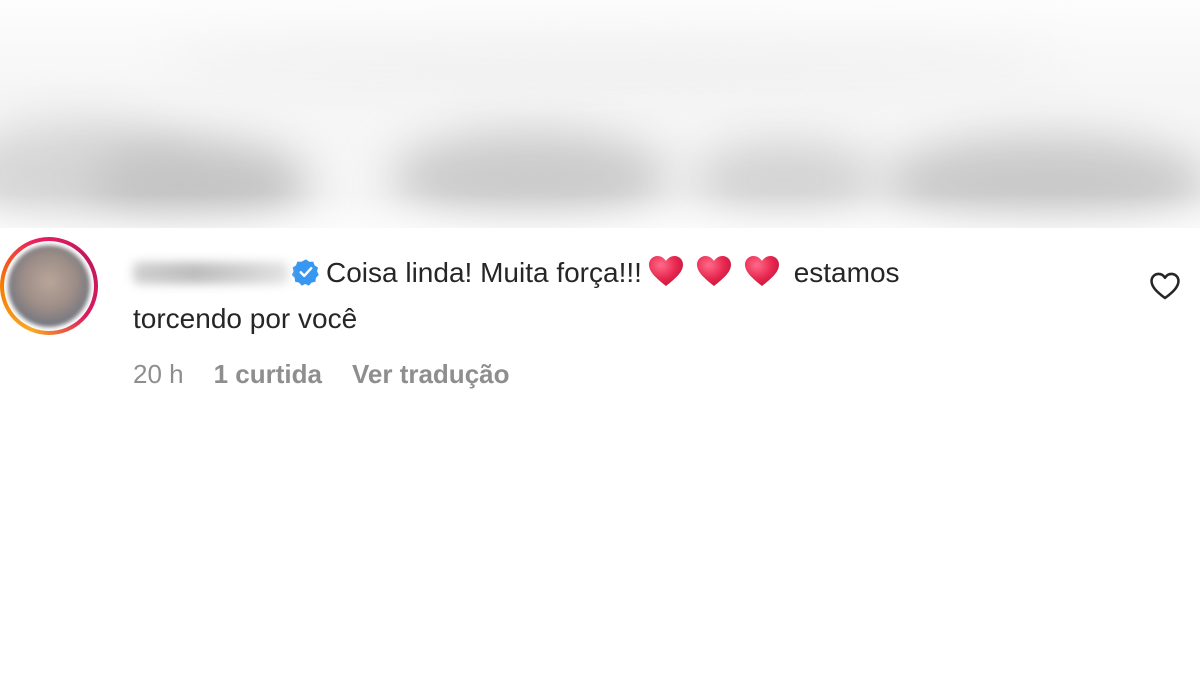 Image resolution: width=1200 pixels, height=675 pixels. What do you see at coordinates (245, 318) in the screenshot?
I see `comment-text-part3: torcendo por você` at bounding box center [245, 318].